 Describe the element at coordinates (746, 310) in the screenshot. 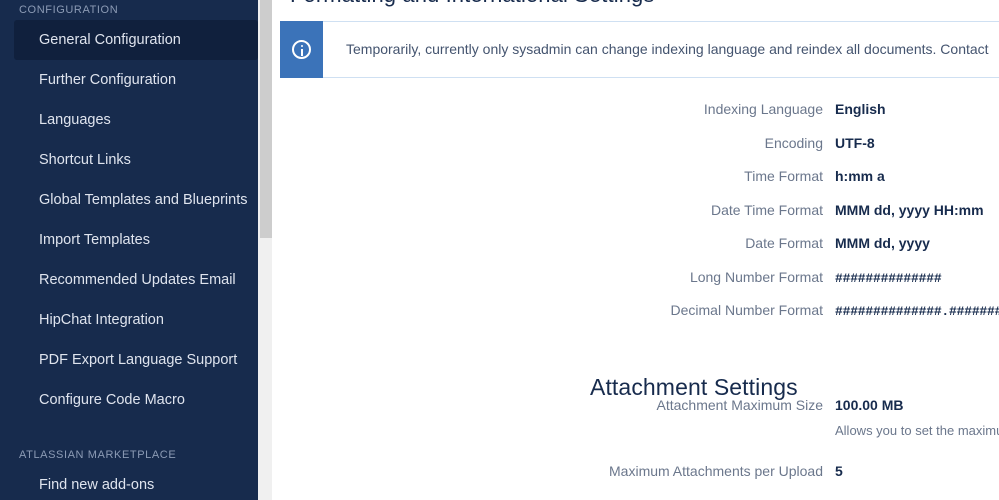

I see `setting-label: Decimal Number Format` at that location.